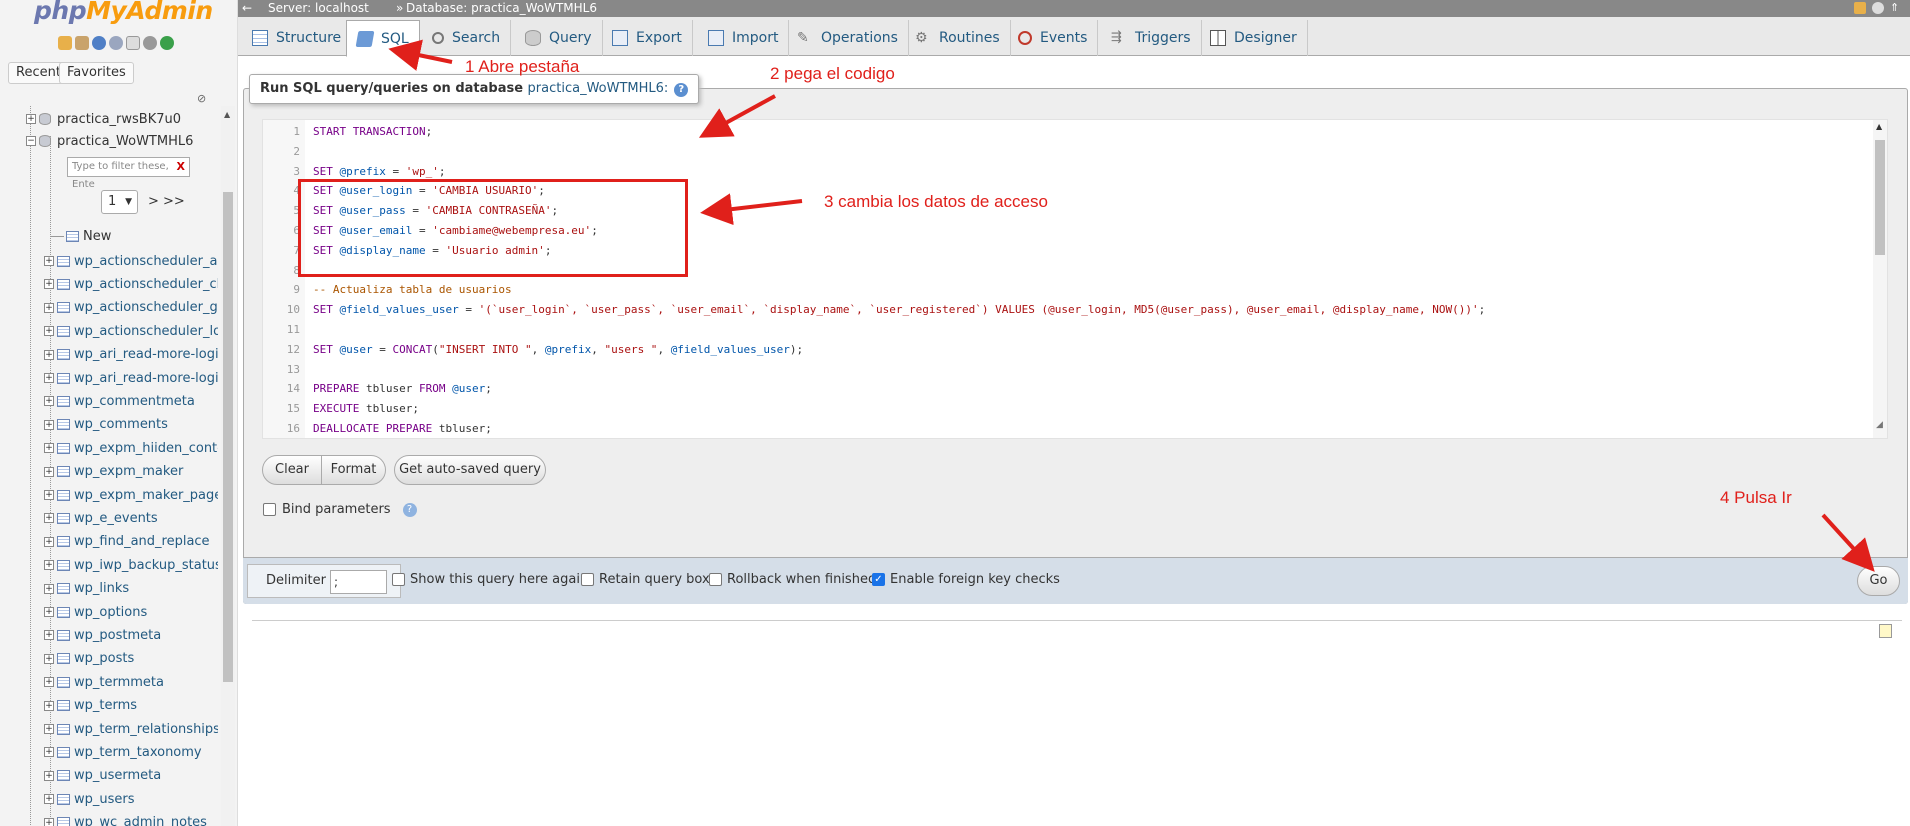 The width and height of the screenshot is (1910, 826). Describe the element at coordinates (167, 43) in the screenshot. I see `reload-icon` at that location.